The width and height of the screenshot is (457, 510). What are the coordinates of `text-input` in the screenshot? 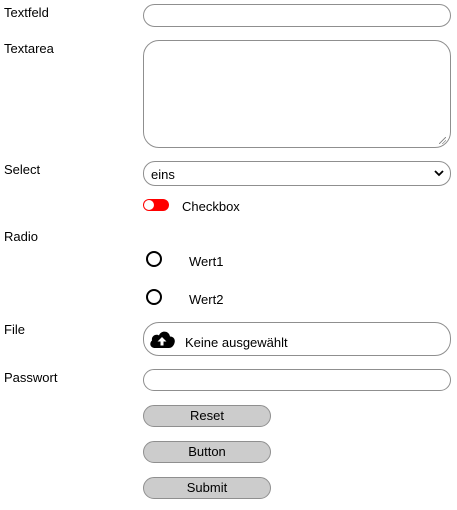 It's located at (297, 15).